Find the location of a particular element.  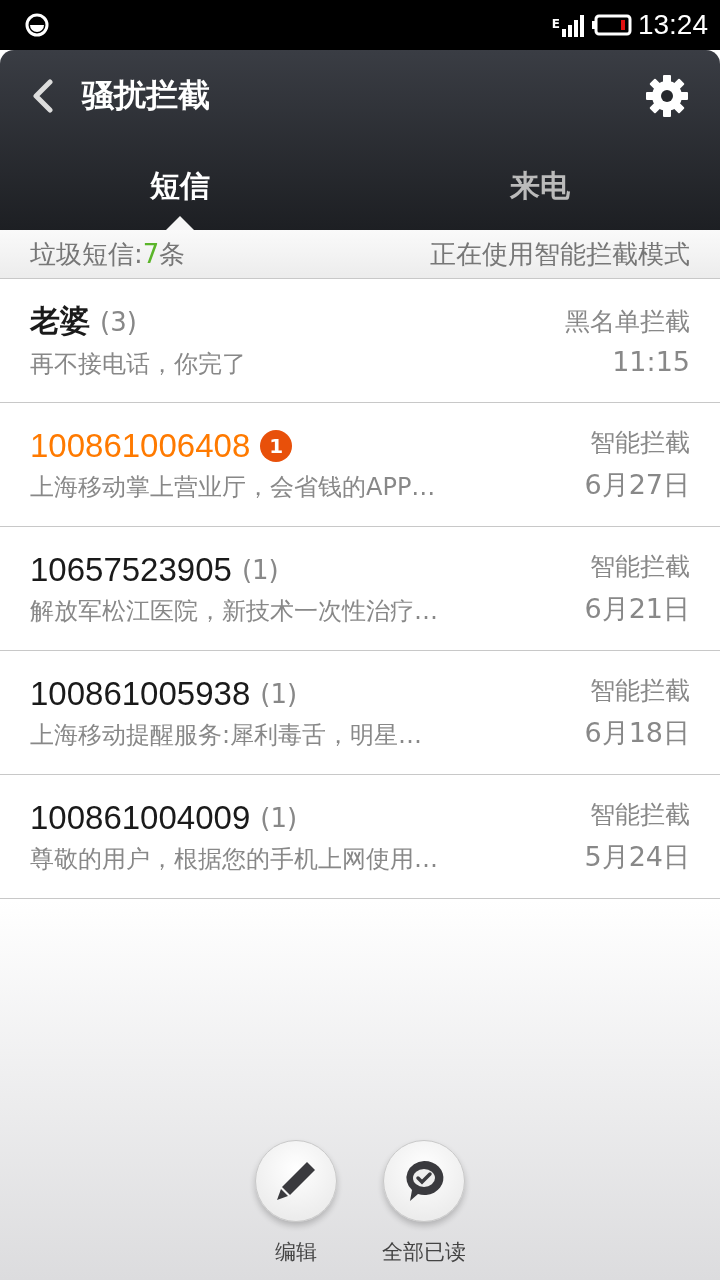

message-count: (3) is located at coordinates (118, 321).